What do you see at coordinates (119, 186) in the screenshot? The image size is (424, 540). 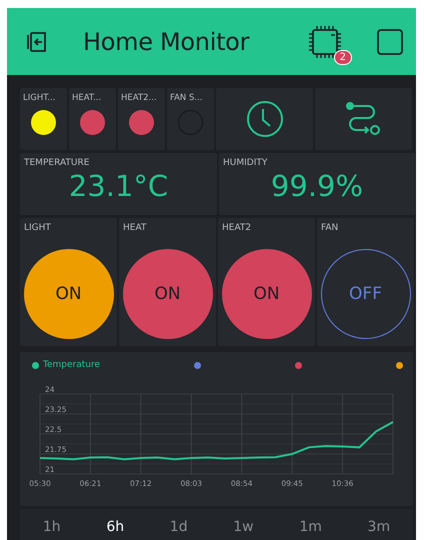 I see `display-value: 23.1°C` at bounding box center [119, 186].